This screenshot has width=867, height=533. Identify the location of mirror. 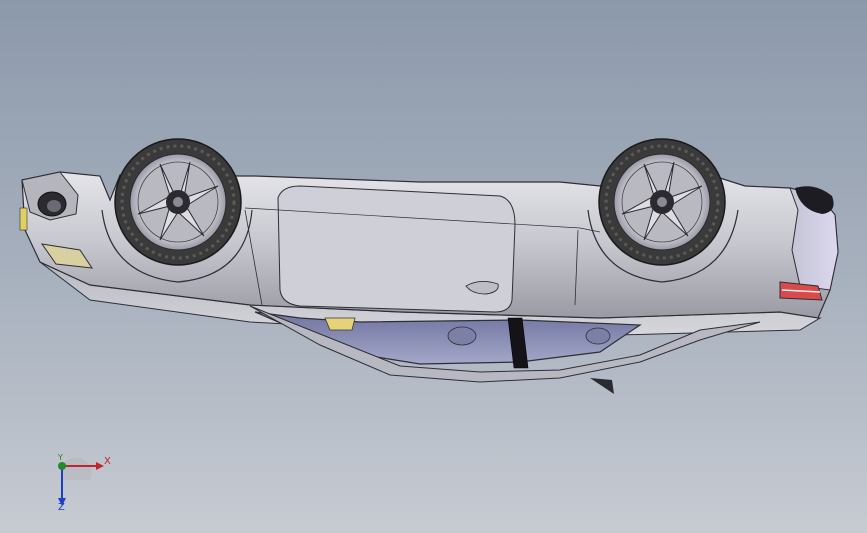
(340, 324).